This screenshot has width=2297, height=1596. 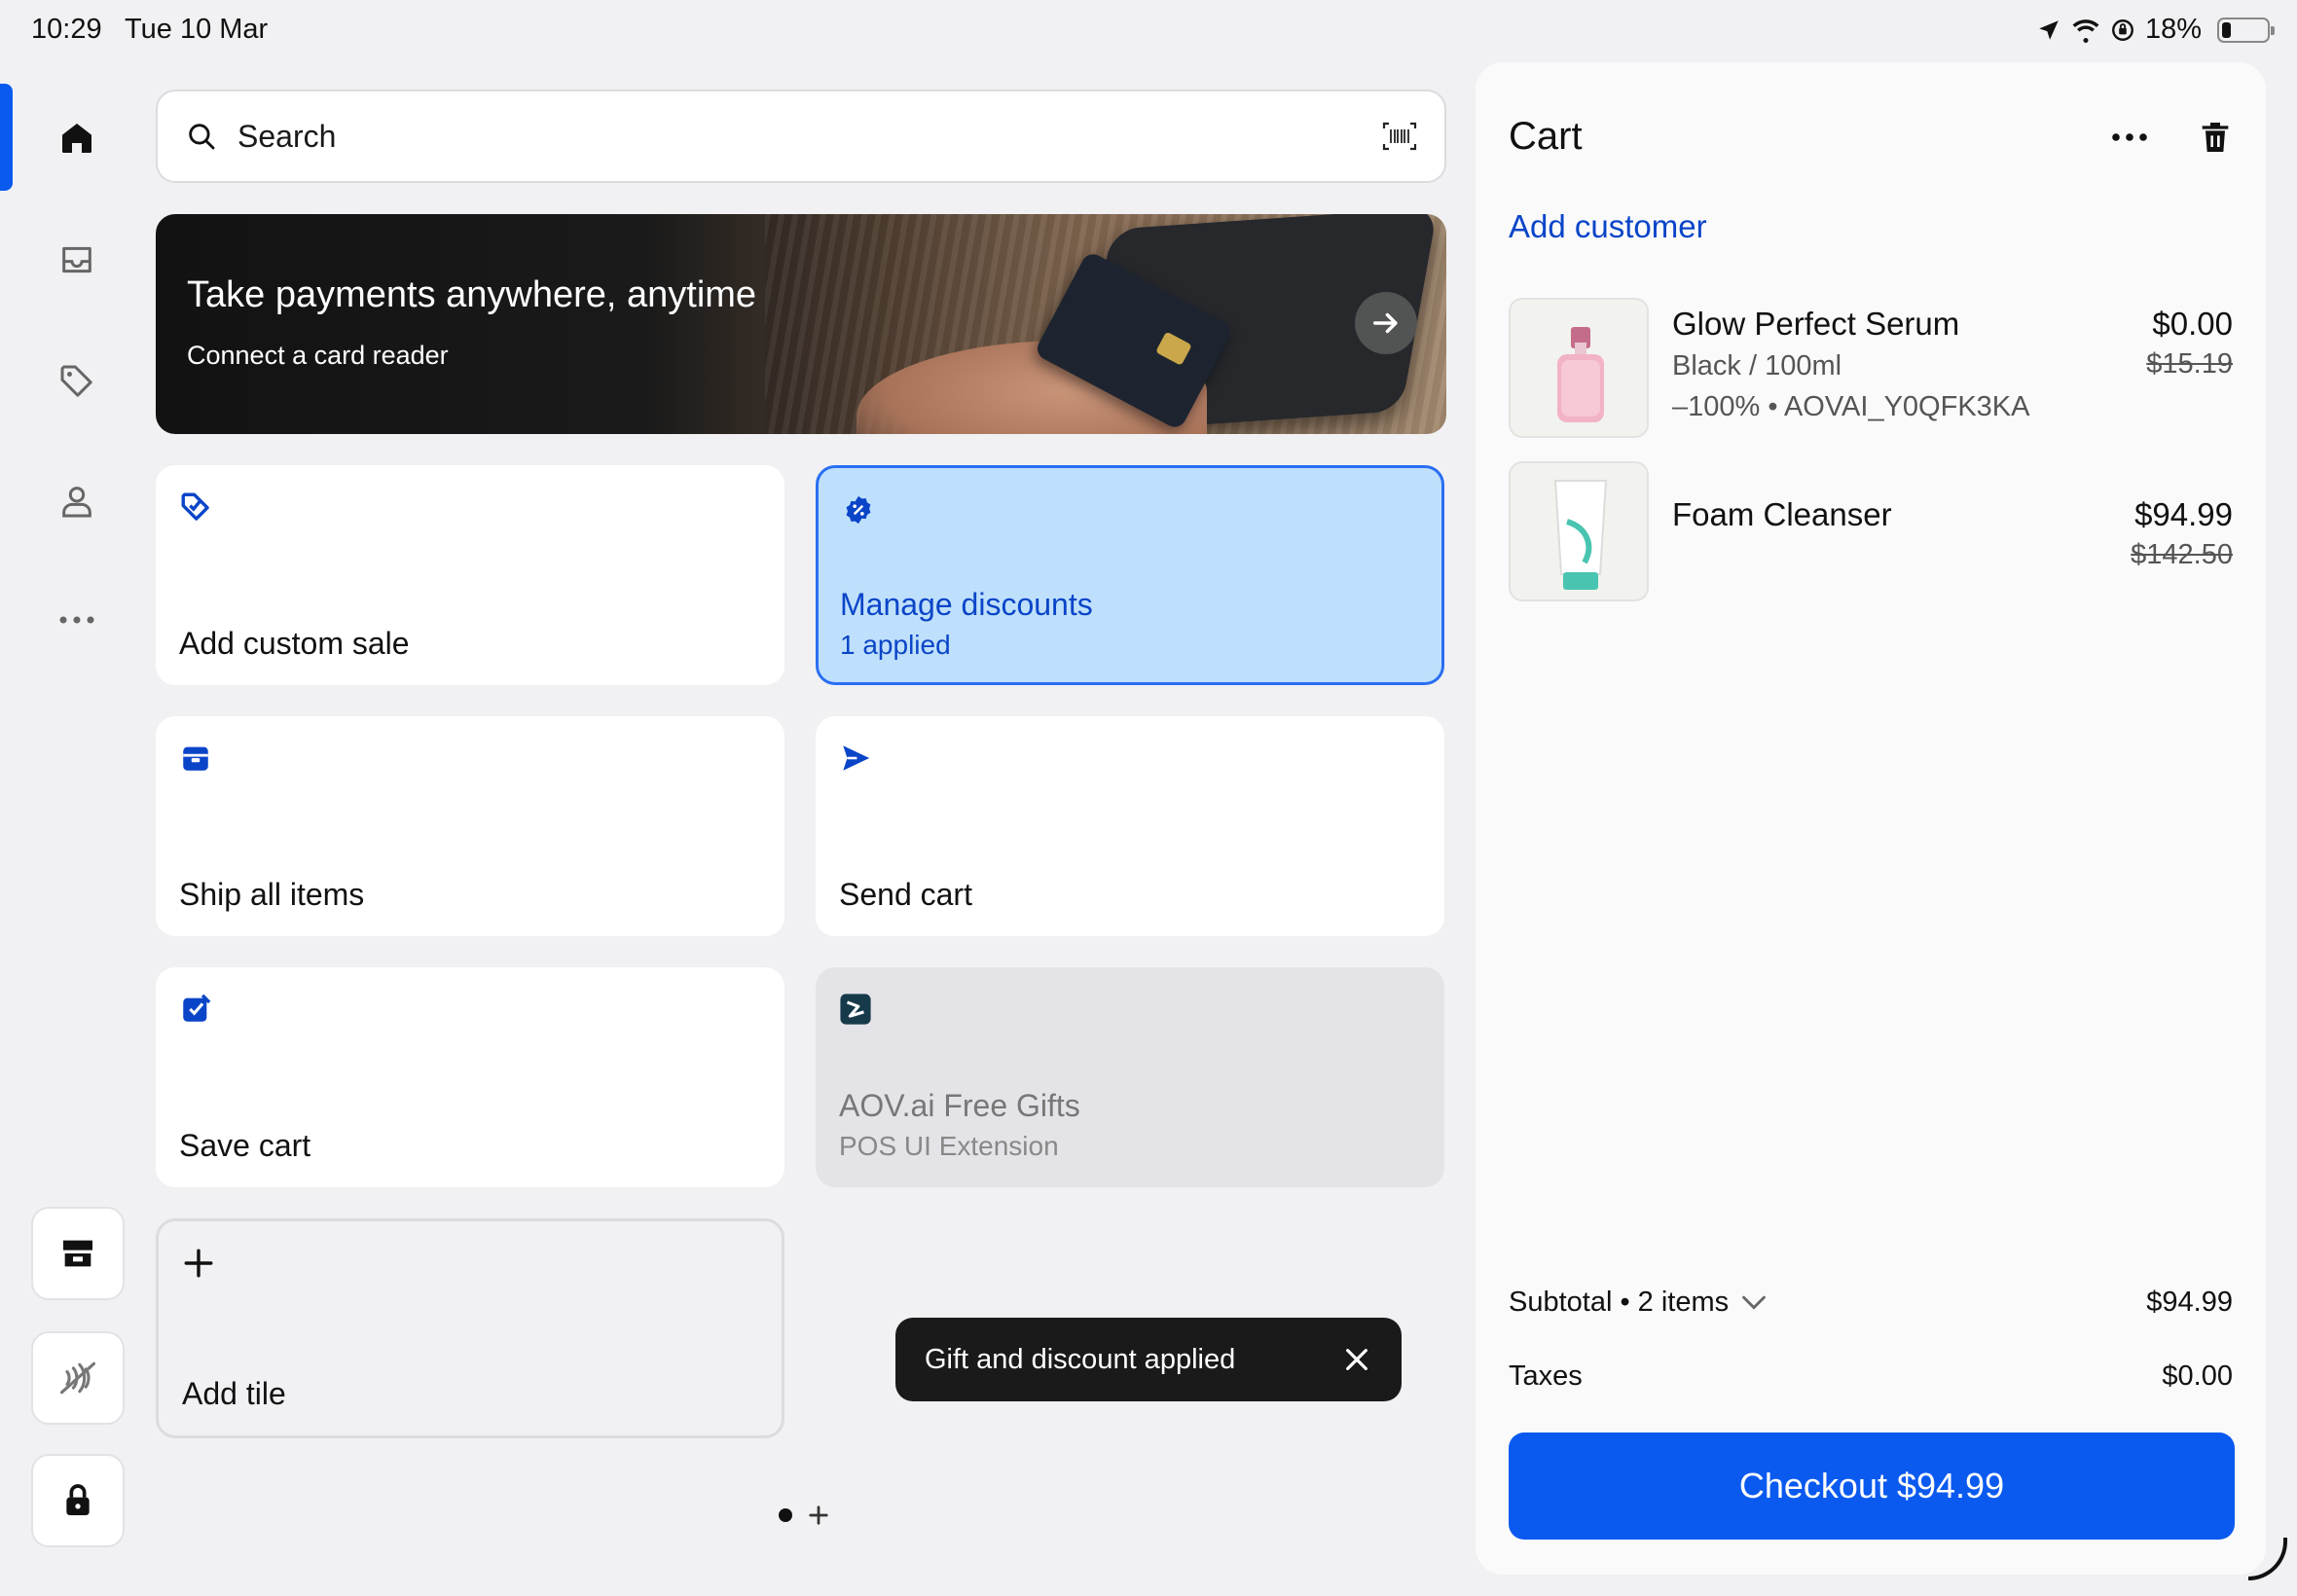 I want to click on home-icon, so click(x=76, y=138).